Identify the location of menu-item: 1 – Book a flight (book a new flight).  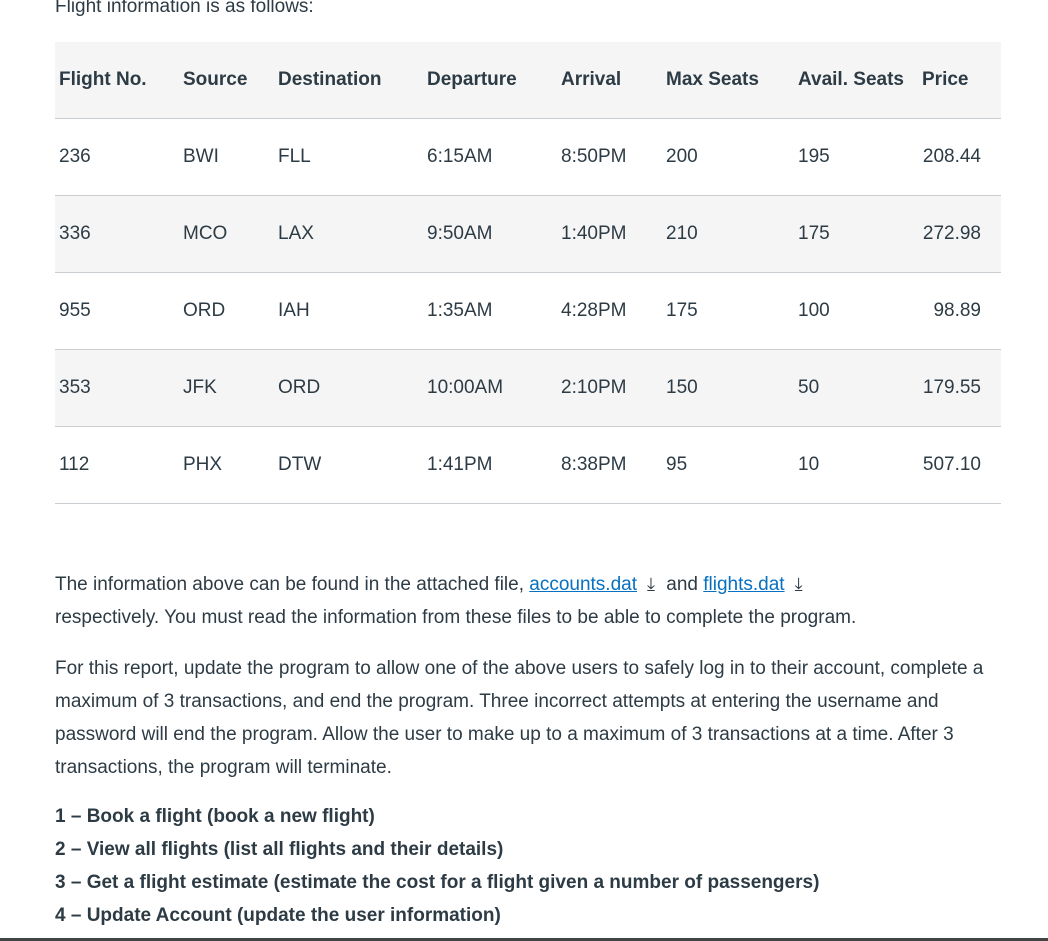
(215, 816).